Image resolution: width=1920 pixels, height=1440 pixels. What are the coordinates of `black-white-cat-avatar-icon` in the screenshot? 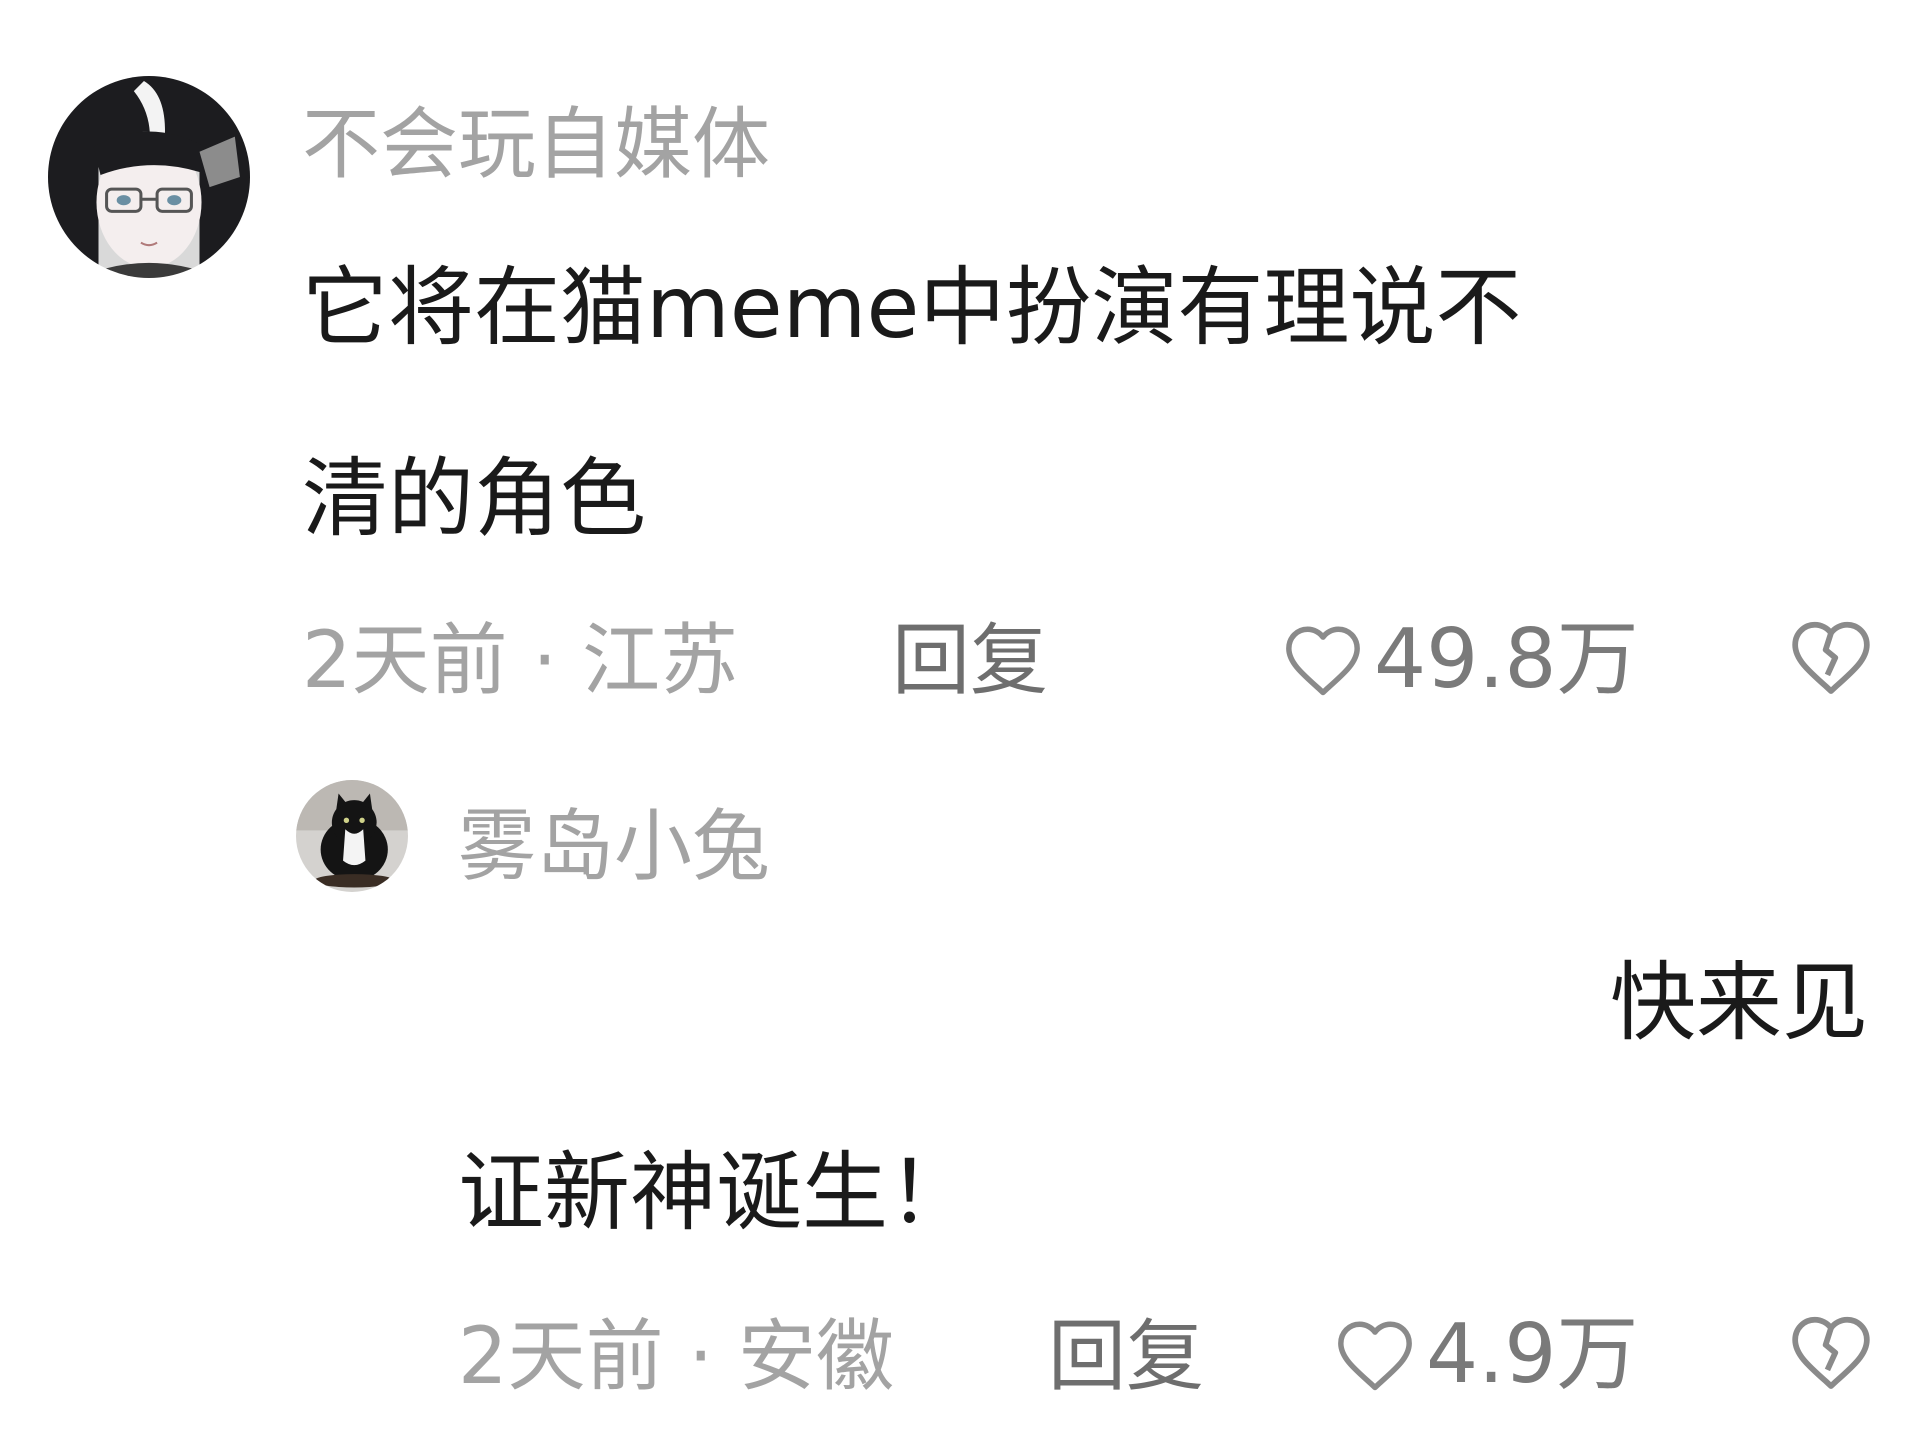 It's located at (352, 836).